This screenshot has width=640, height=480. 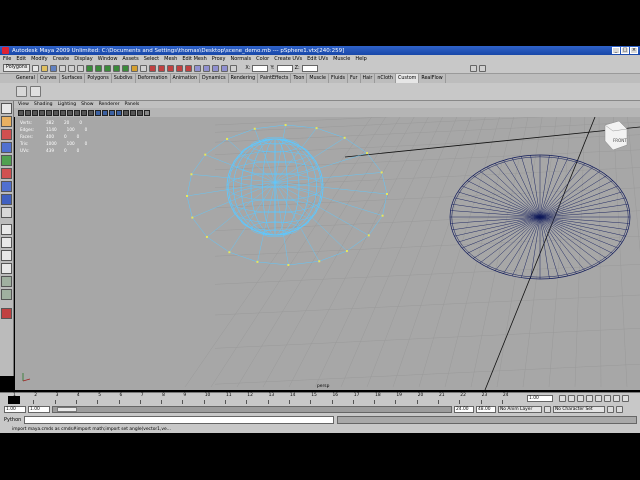 What do you see at coordinates (140, 112) in the screenshot?
I see `shadows-icon` at bounding box center [140, 112].